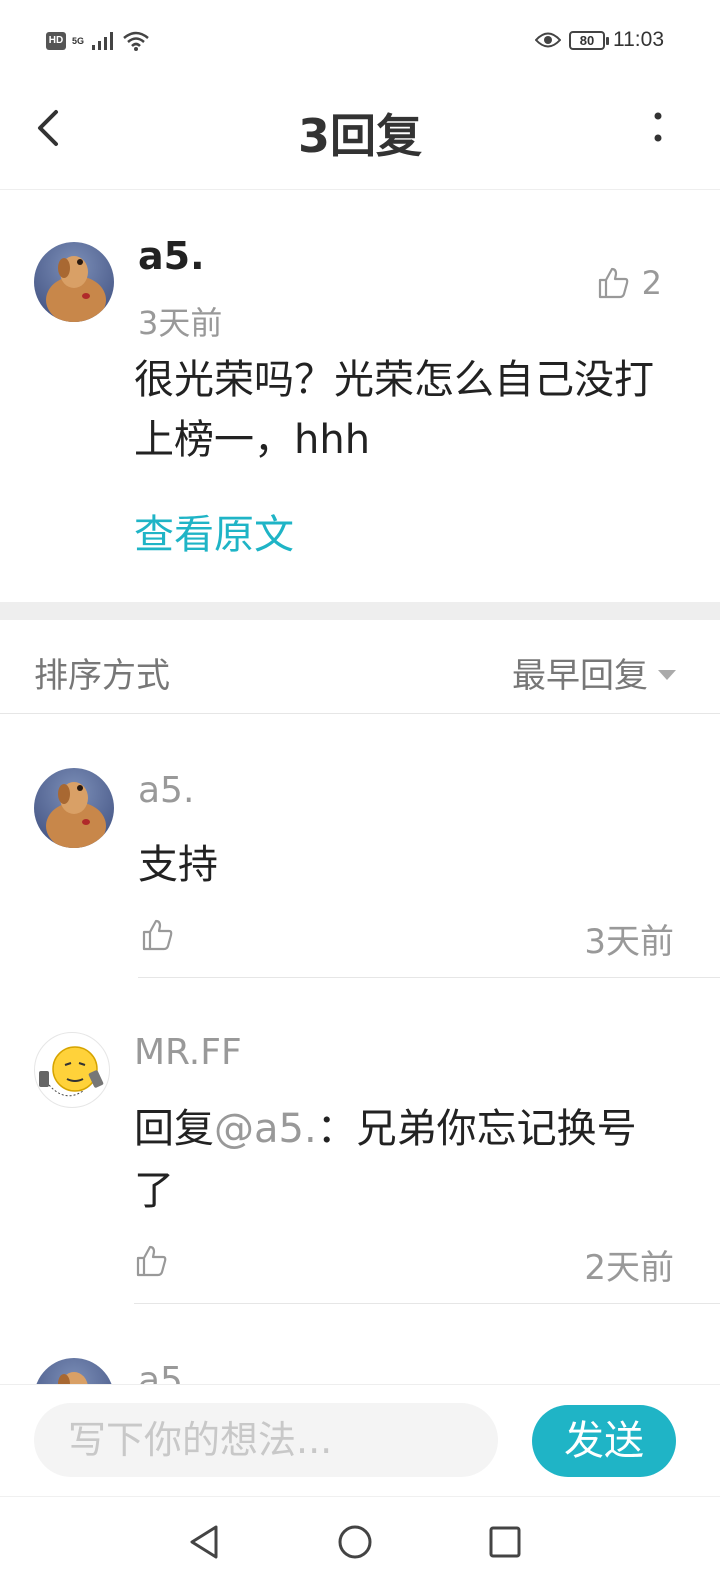 This screenshot has width=720, height=1592. I want to click on mention-link: @a5., so click(265, 1129).